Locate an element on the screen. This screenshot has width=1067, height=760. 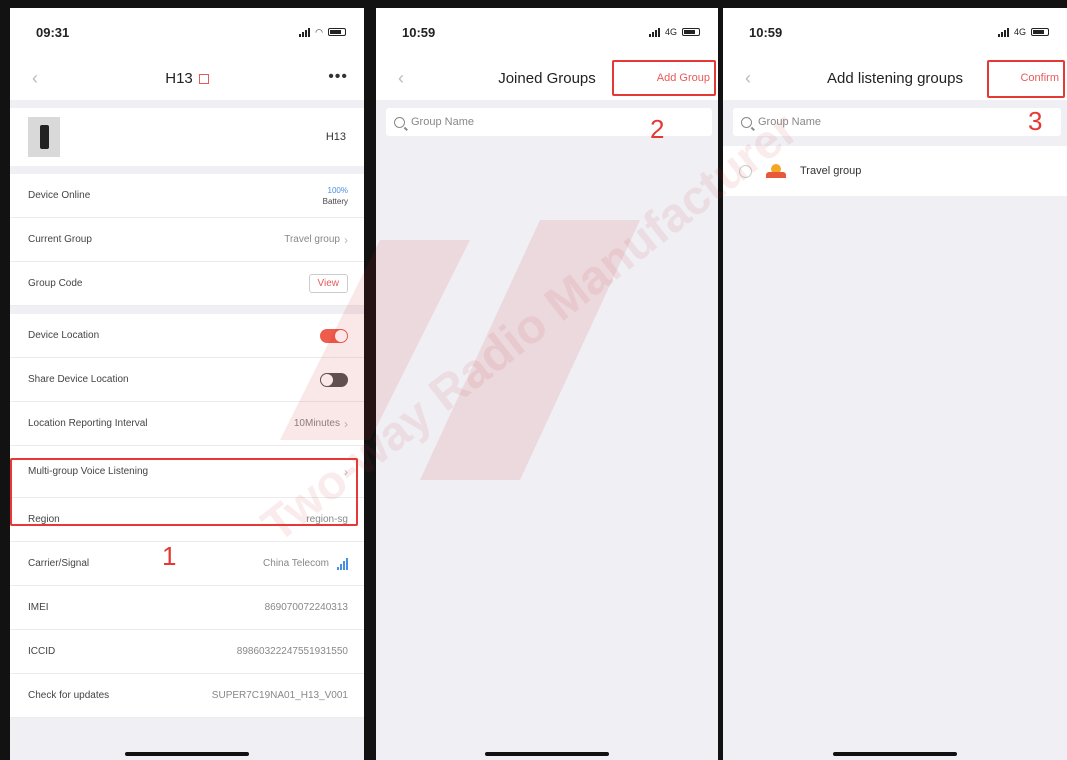
wifi-icon: ◠ is located at coordinates (319, 31).